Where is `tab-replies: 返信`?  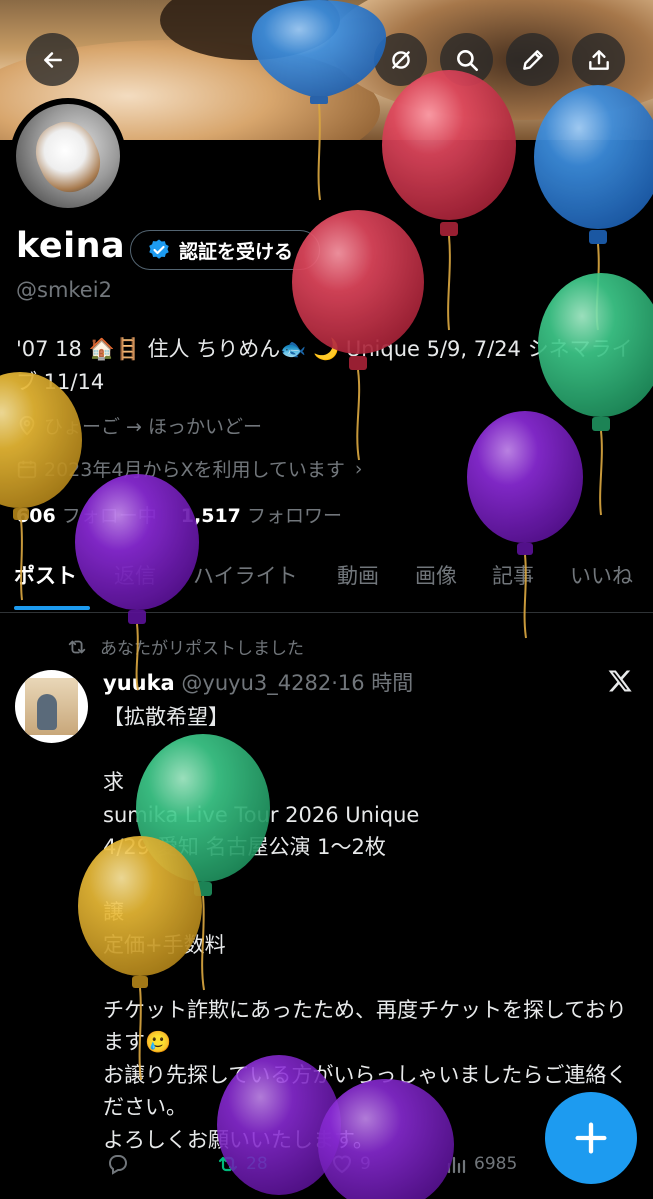
tab-replies: 返信 is located at coordinates (135, 585).